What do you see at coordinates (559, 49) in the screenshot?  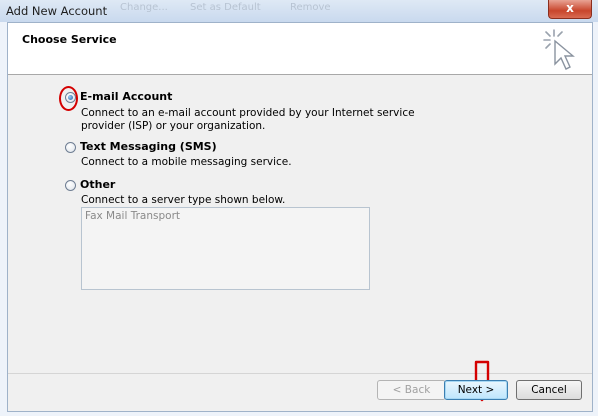 I see `wizard-cursor-icon` at bounding box center [559, 49].